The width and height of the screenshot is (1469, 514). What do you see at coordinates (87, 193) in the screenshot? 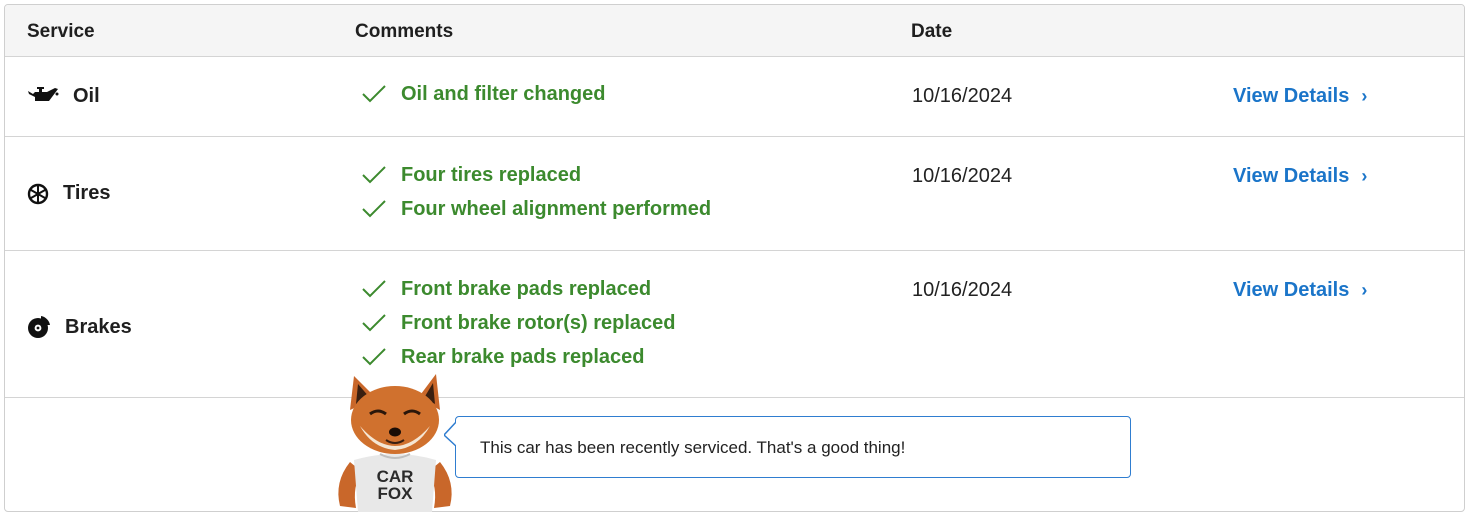
I see `service-name: Tires` at bounding box center [87, 193].